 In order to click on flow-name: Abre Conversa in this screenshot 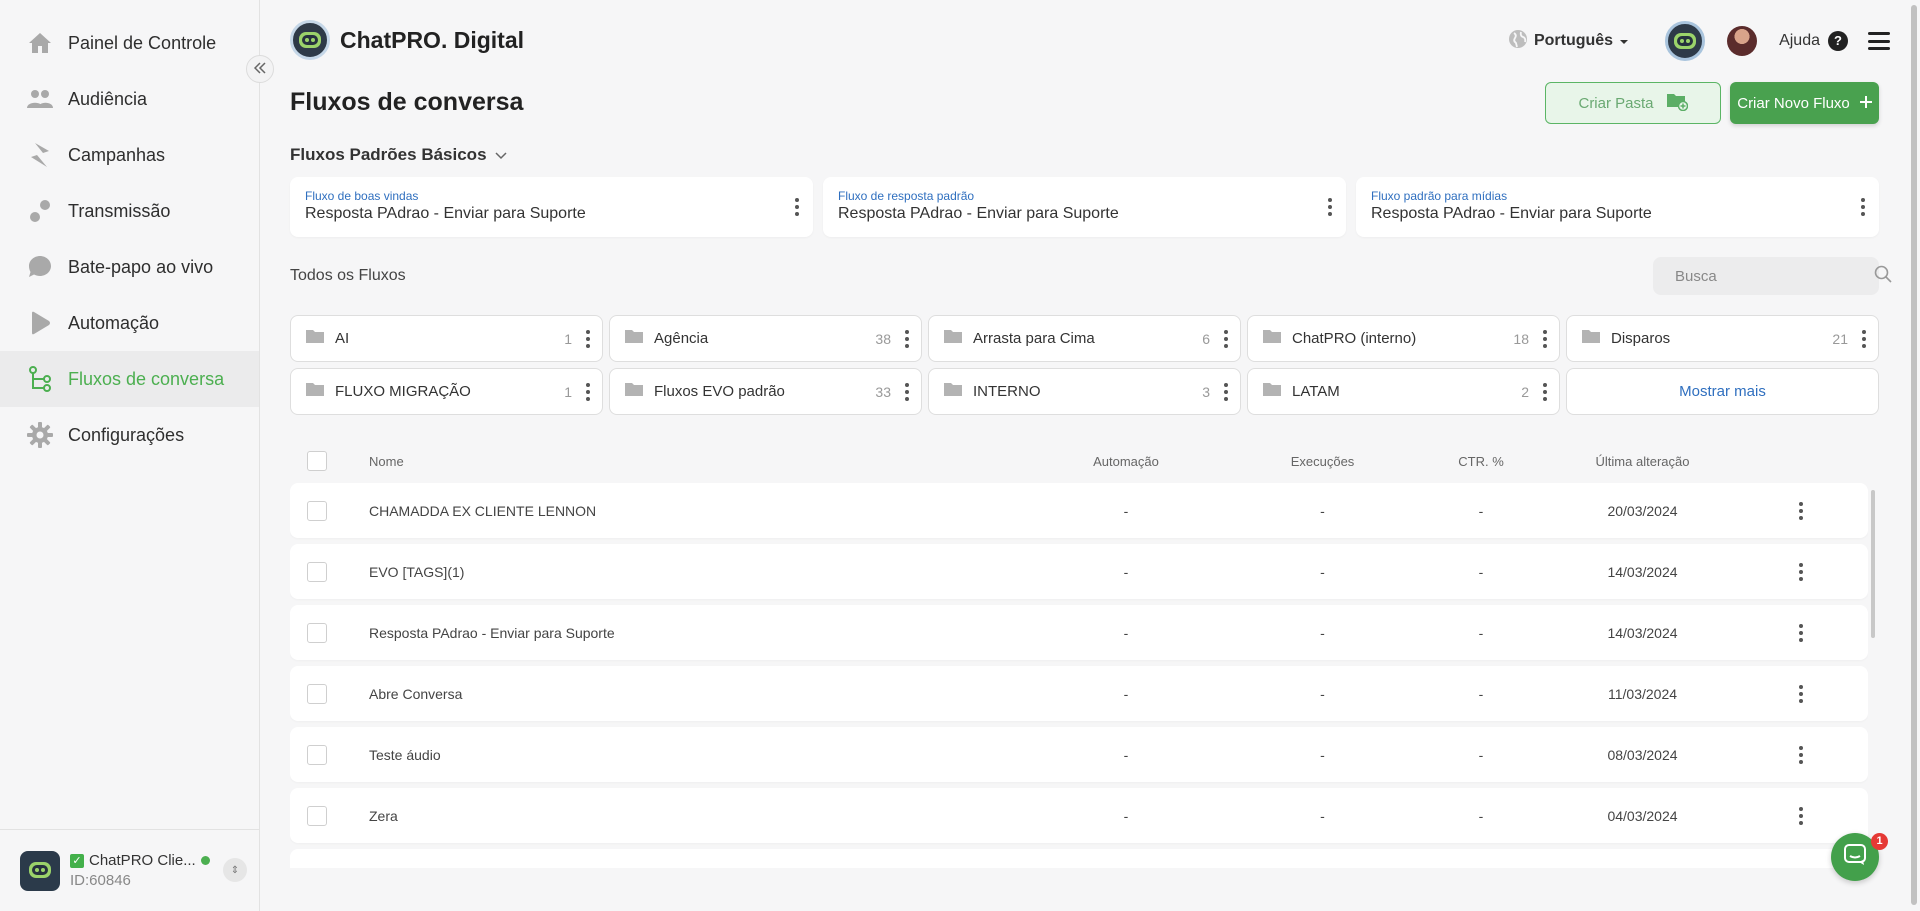, I will do `click(707, 694)`.